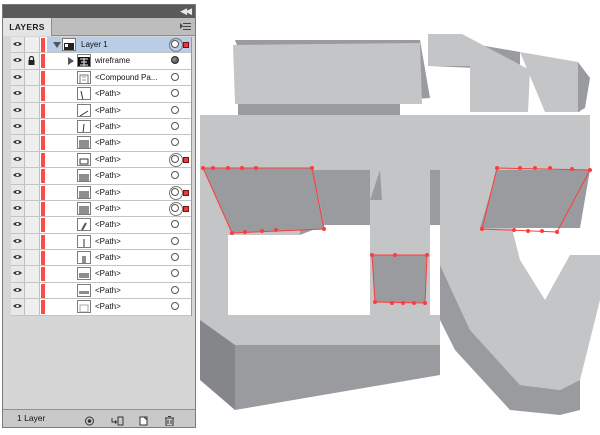  What do you see at coordinates (186, 26) in the screenshot?
I see `panel-menu-icon` at bounding box center [186, 26].